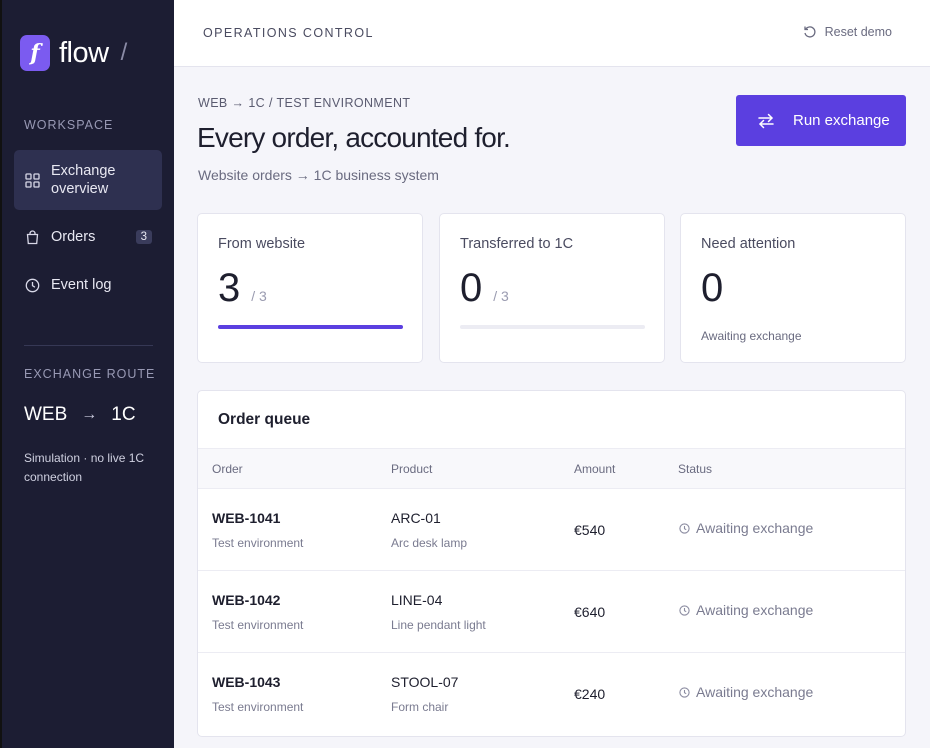 The image size is (930, 748). What do you see at coordinates (81, 285) in the screenshot?
I see `sidebar-item-label: Event log` at bounding box center [81, 285].